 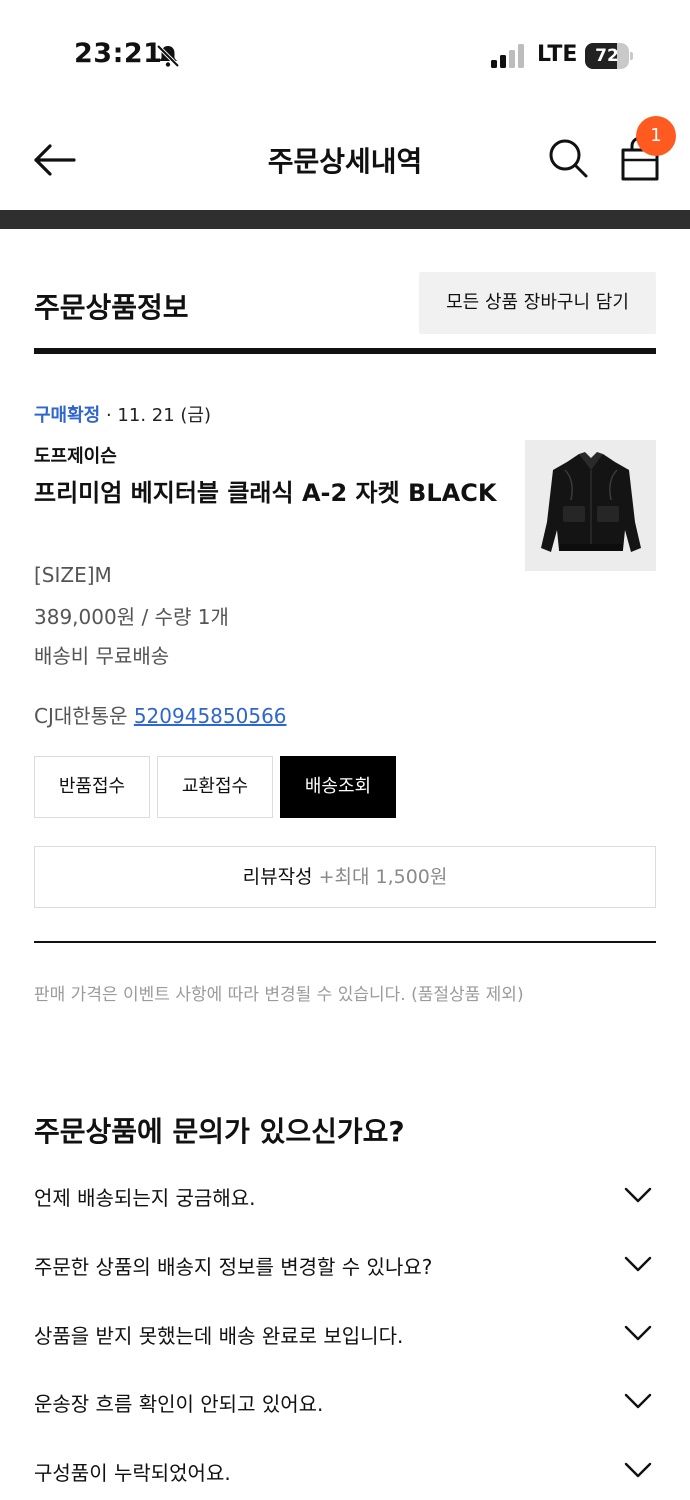 What do you see at coordinates (155, 415) in the screenshot?
I see `order-date: · 11. 21 (금)` at bounding box center [155, 415].